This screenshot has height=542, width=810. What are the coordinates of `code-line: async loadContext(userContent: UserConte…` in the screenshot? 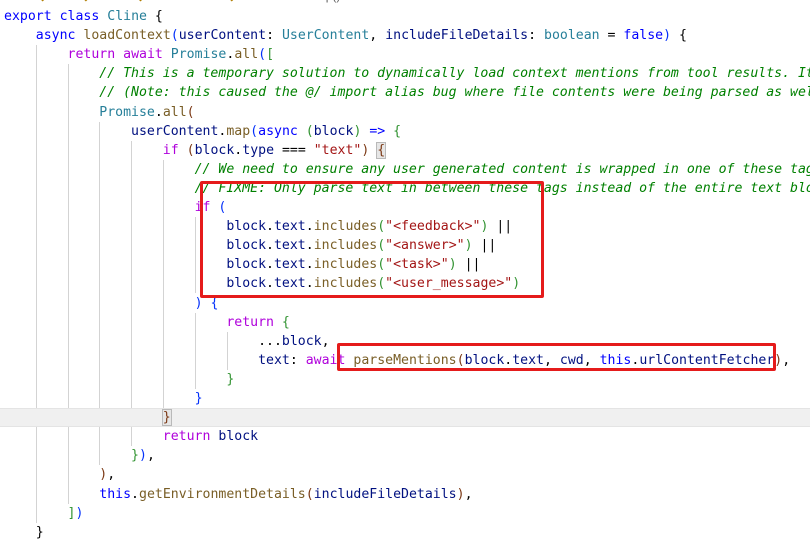 It's located at (405, 35).